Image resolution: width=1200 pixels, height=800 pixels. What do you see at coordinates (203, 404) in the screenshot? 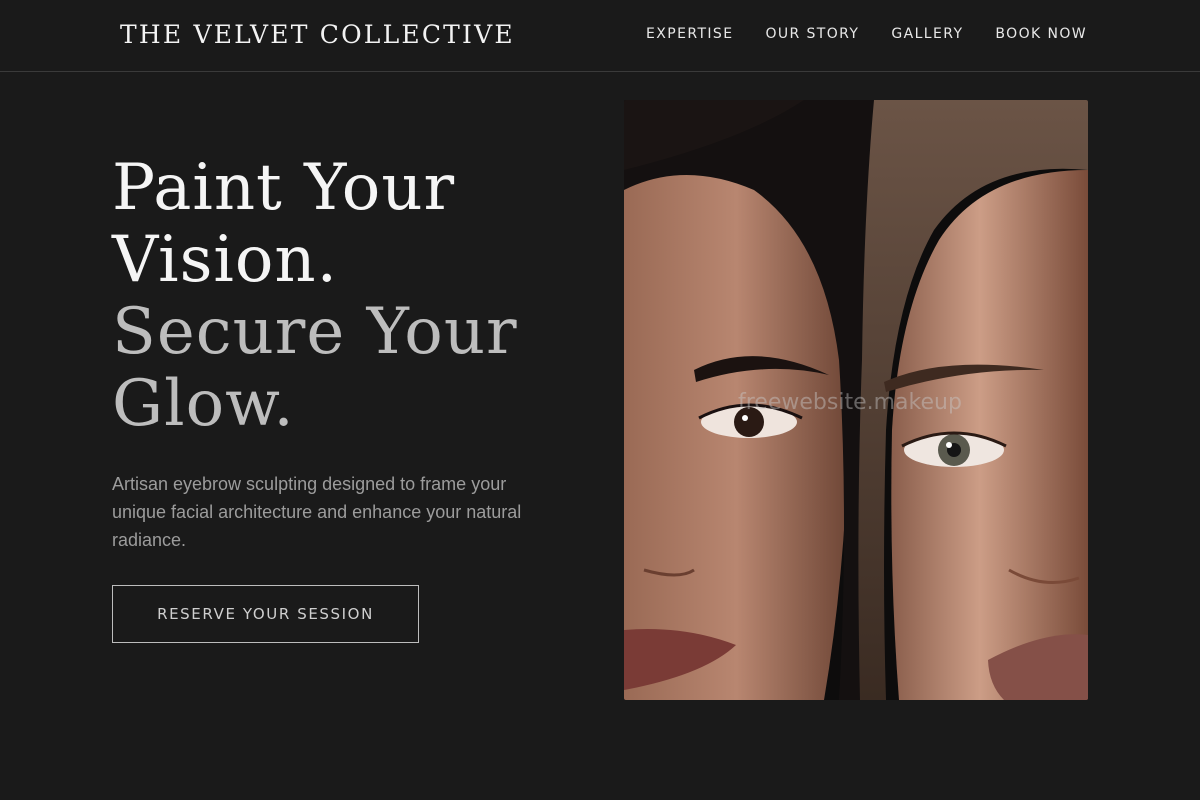
I see `headline-line-4: Glow.` at bounding box center [203, 404].